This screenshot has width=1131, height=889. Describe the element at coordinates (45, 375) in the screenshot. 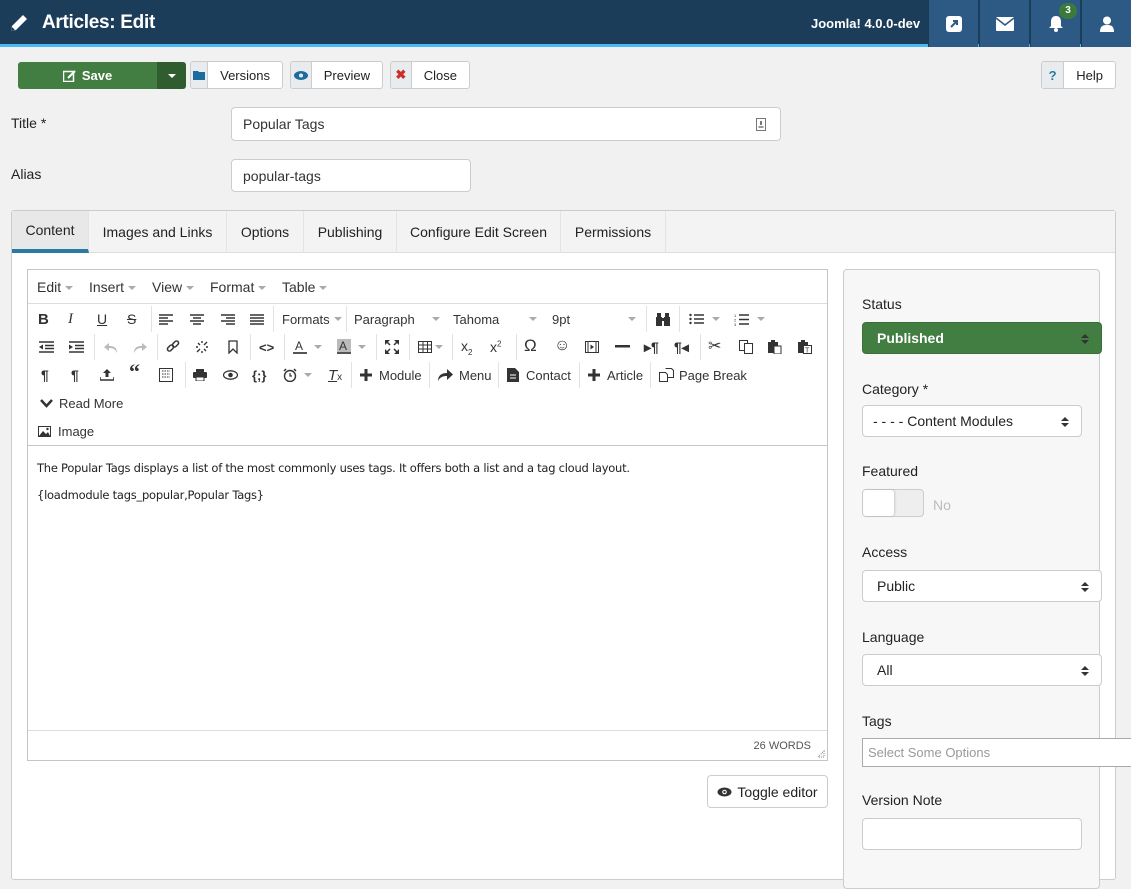

I see `paragraph-button: ¶` at that location.